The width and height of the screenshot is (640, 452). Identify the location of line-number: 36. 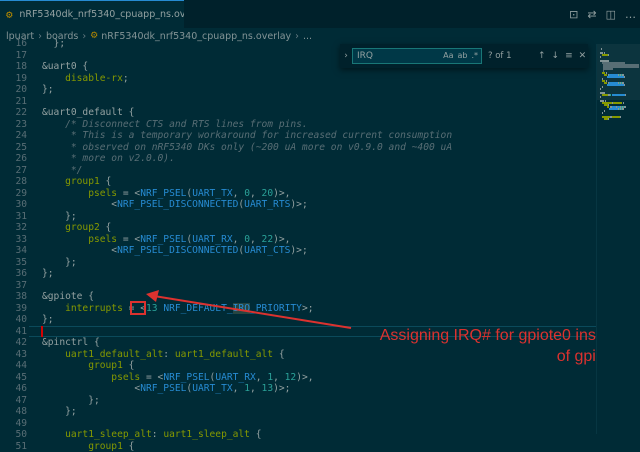
(13, 274).